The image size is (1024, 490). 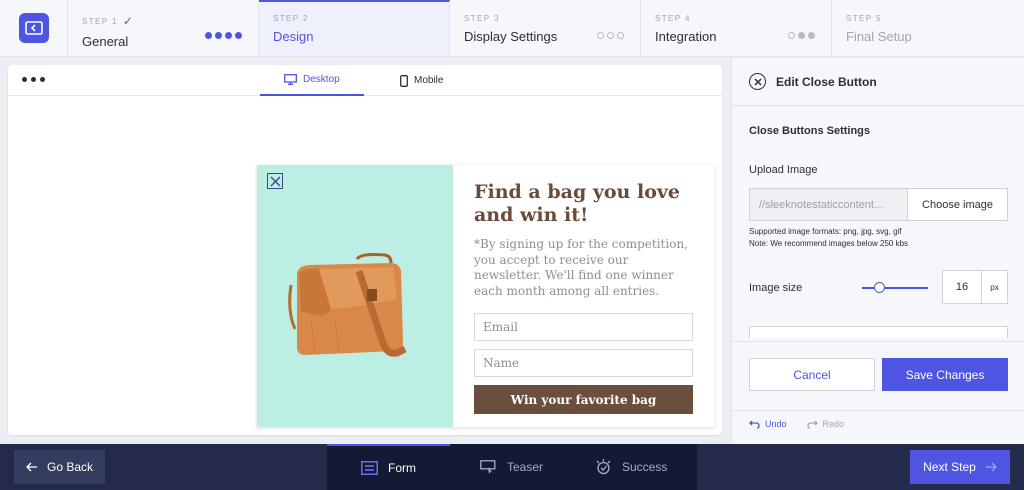 I want to click on email-field: Email, so click(x=583, y=327).